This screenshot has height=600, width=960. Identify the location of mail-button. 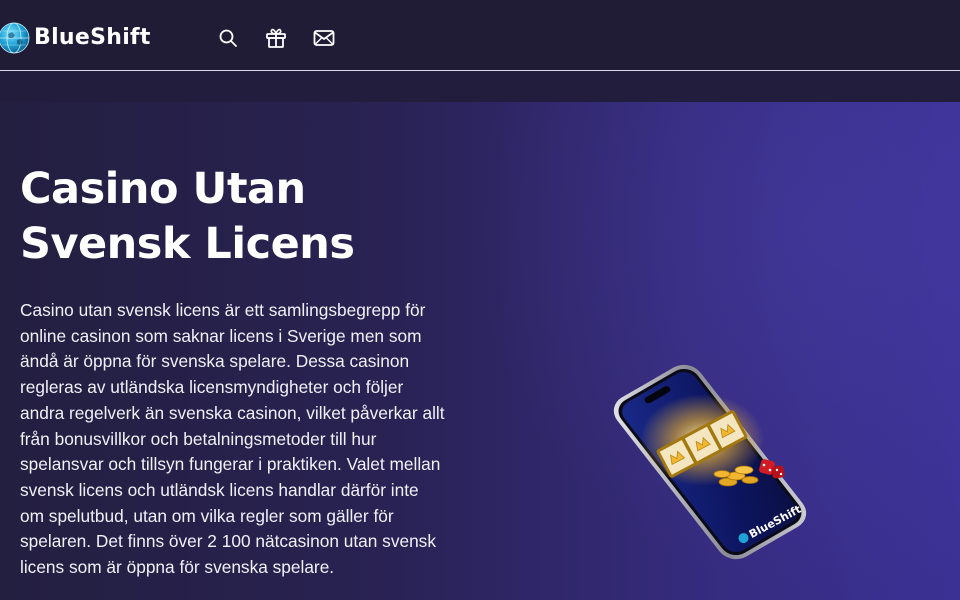
(324, 38).